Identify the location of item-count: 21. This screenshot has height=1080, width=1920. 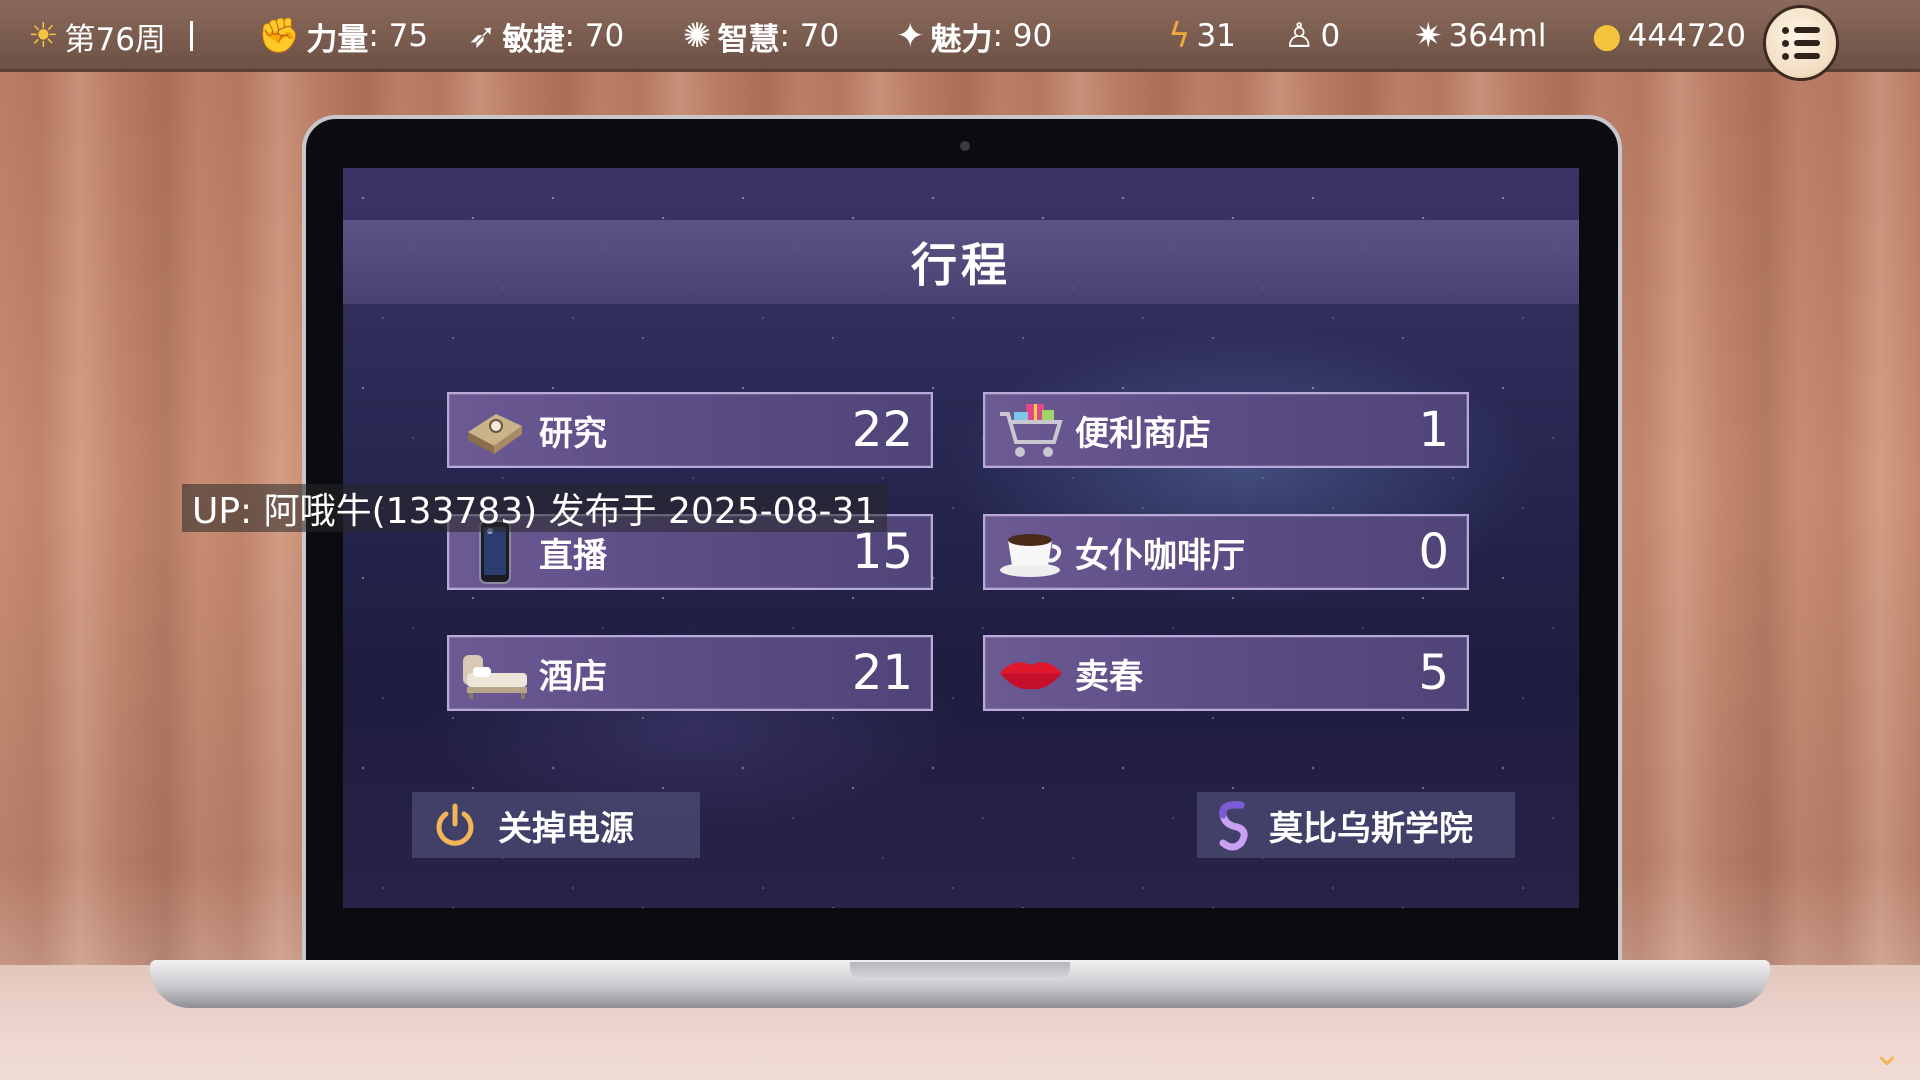
(882, 673).